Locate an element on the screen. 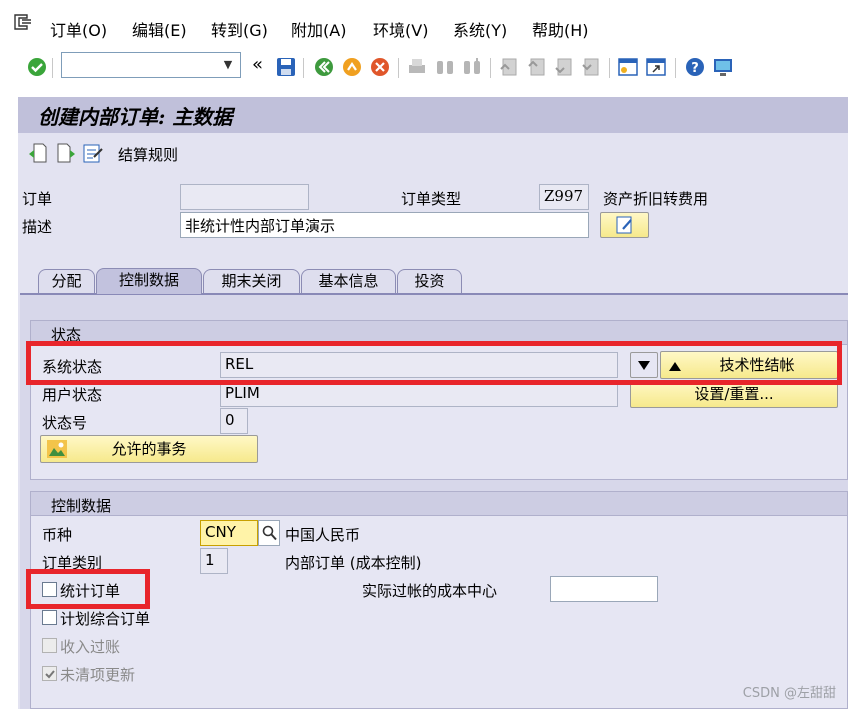  save-icon is located at coordinates (286, 67).